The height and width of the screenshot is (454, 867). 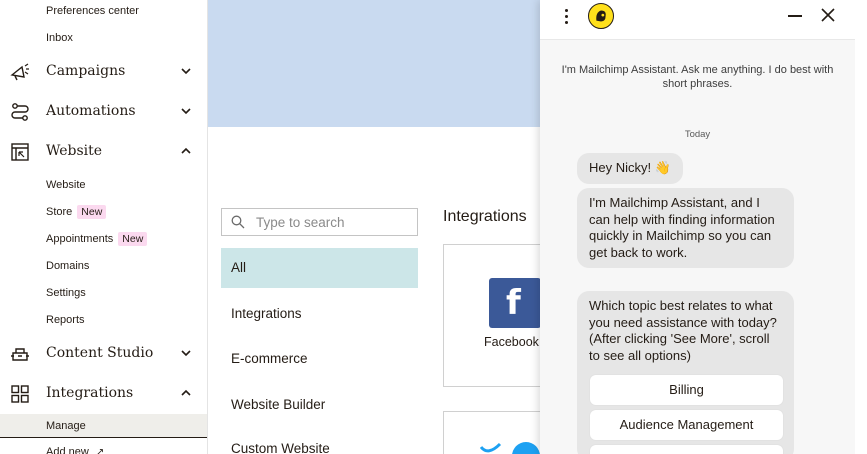 What do you see at coordinates (795, 16) in the screenshot?
I see `minimize-button` at bounding box center [795, 16].